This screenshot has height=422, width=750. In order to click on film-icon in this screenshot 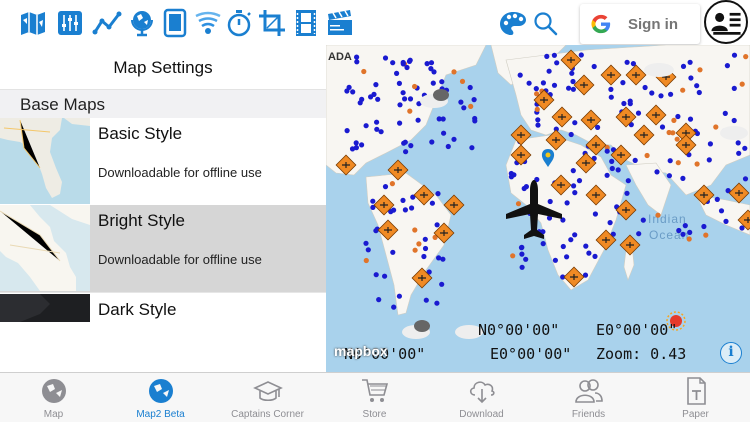, I will do `click(306, 23)`.